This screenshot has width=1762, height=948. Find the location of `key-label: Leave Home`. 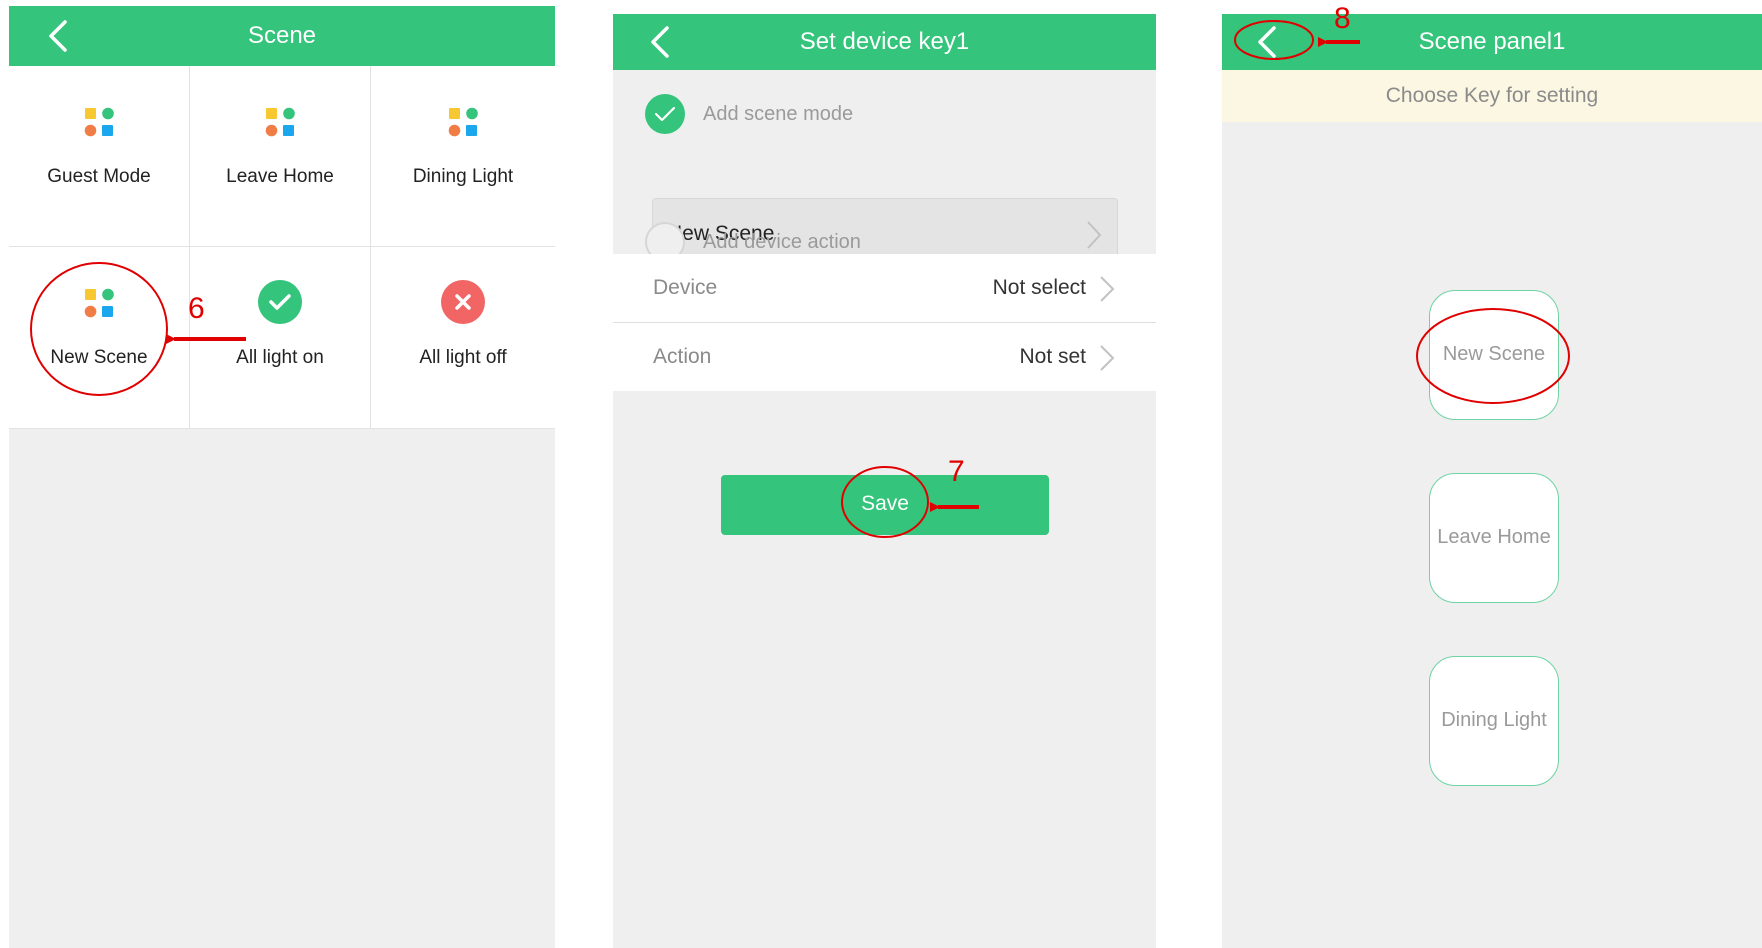

key-label: Leave Home is located at coordinates (1494, 537).